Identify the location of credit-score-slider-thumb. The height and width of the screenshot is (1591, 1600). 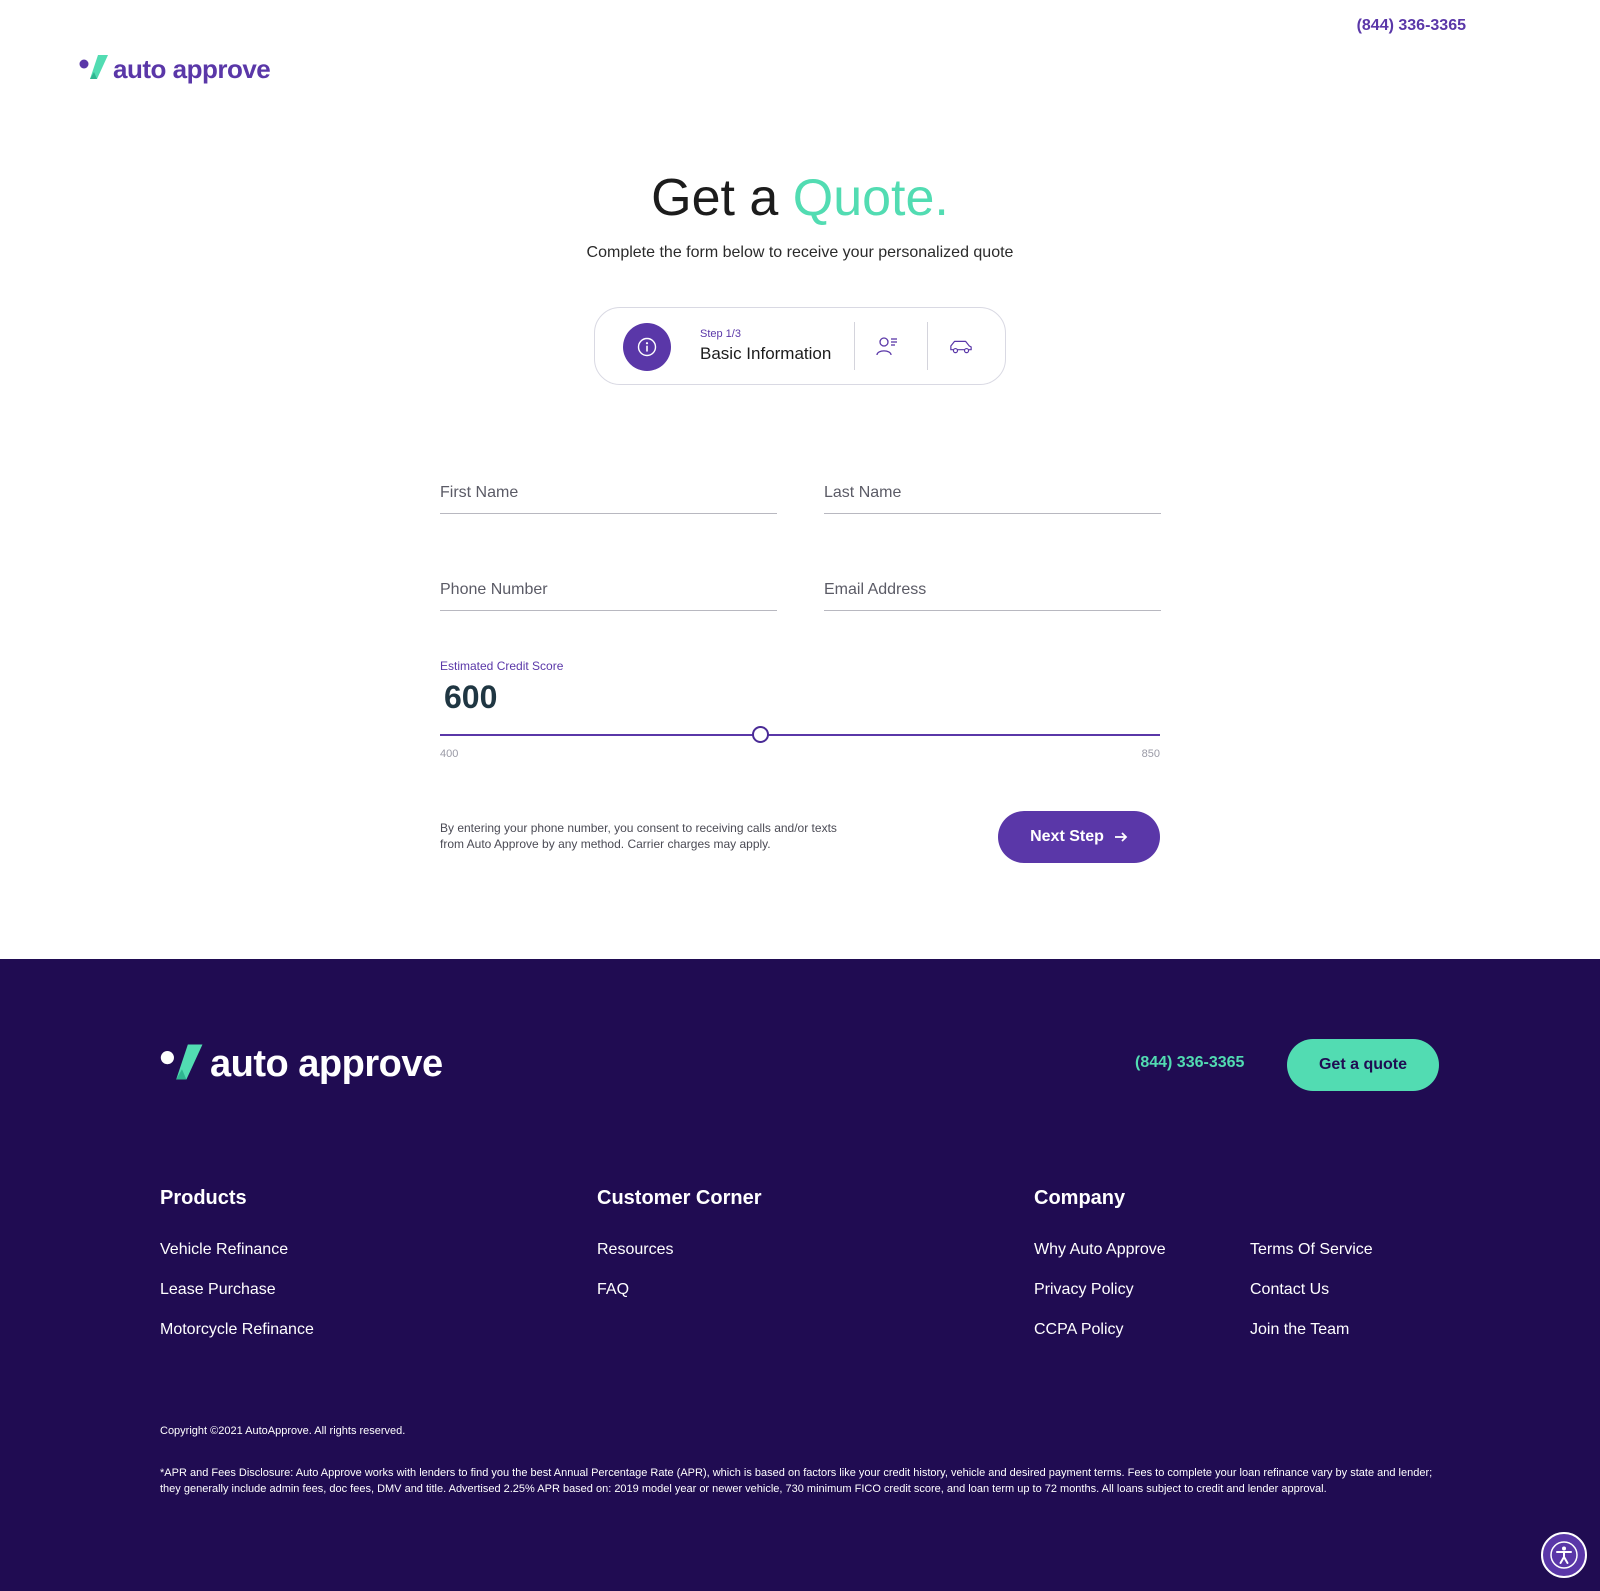
(760, 734).